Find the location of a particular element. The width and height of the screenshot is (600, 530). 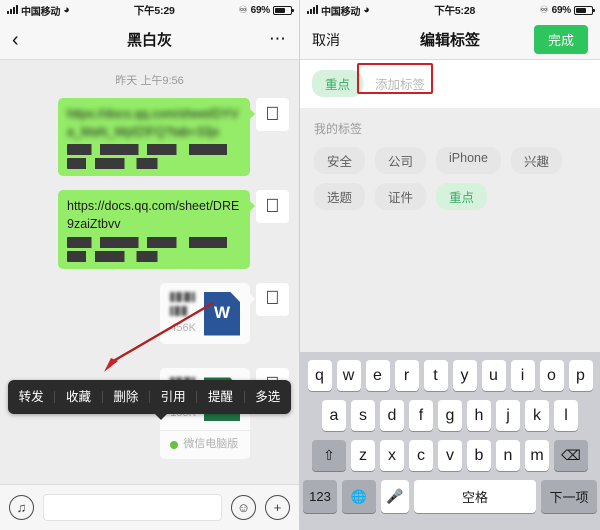

key-c: c is located at coordinates (421, 455).